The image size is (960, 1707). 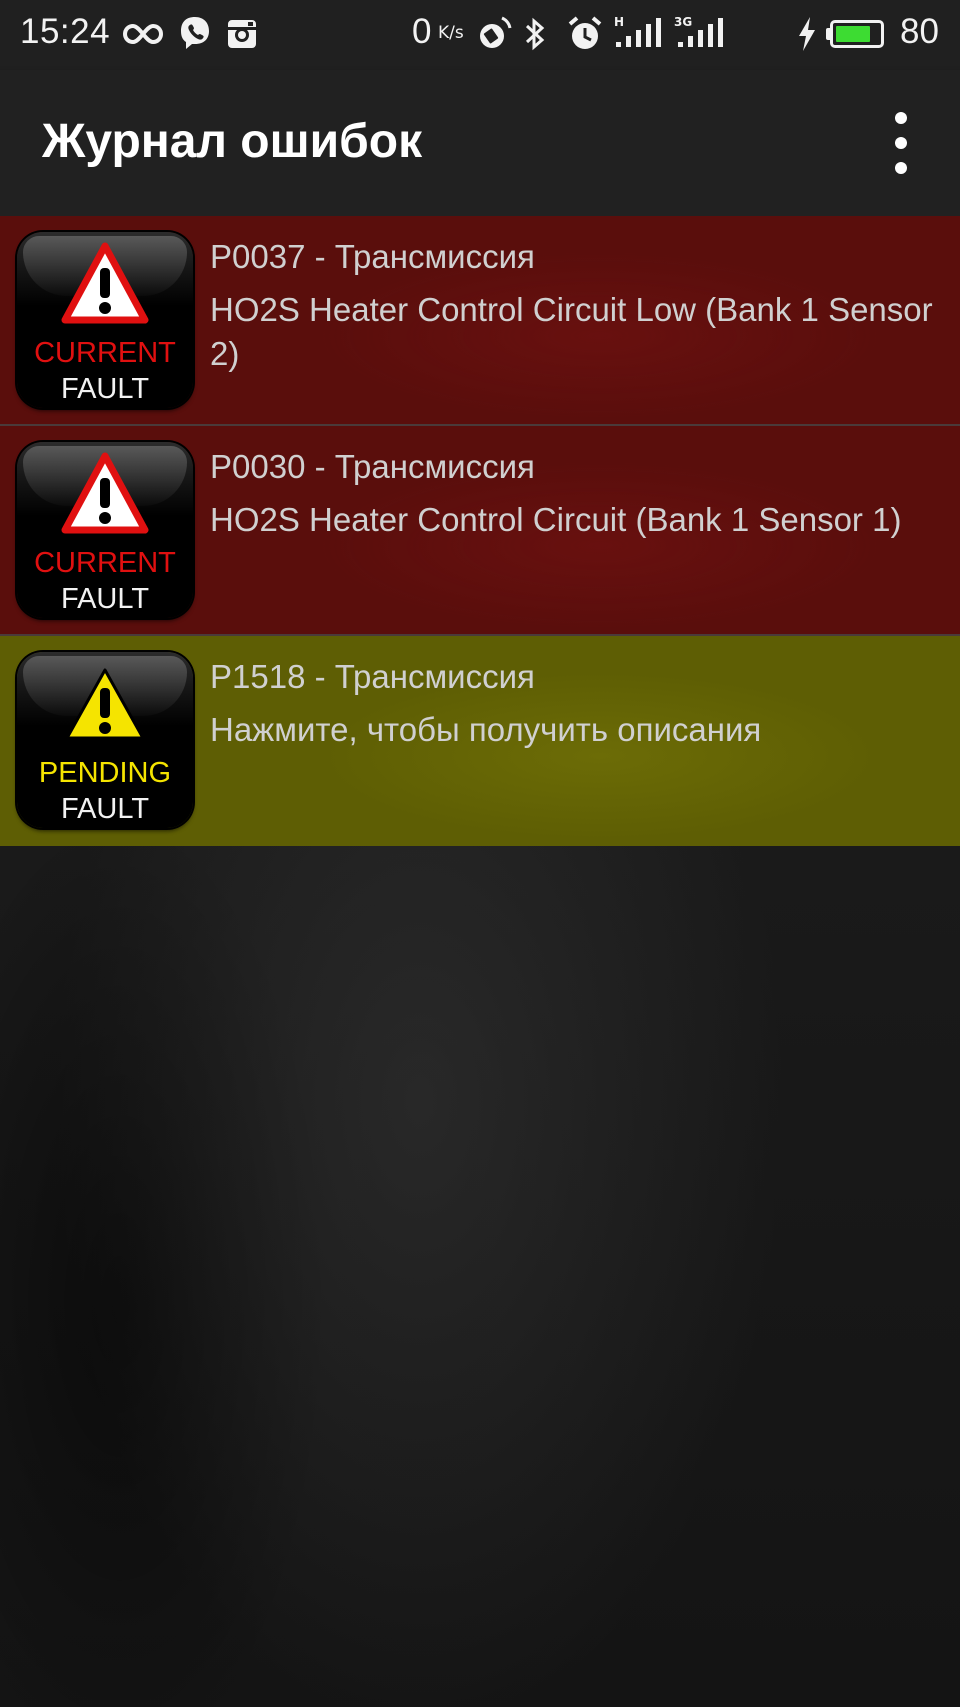 What do you see at coordinates (422, 31) in the screenshot?
I see `network-speed-value: 0` at bounding box center [422, 31].